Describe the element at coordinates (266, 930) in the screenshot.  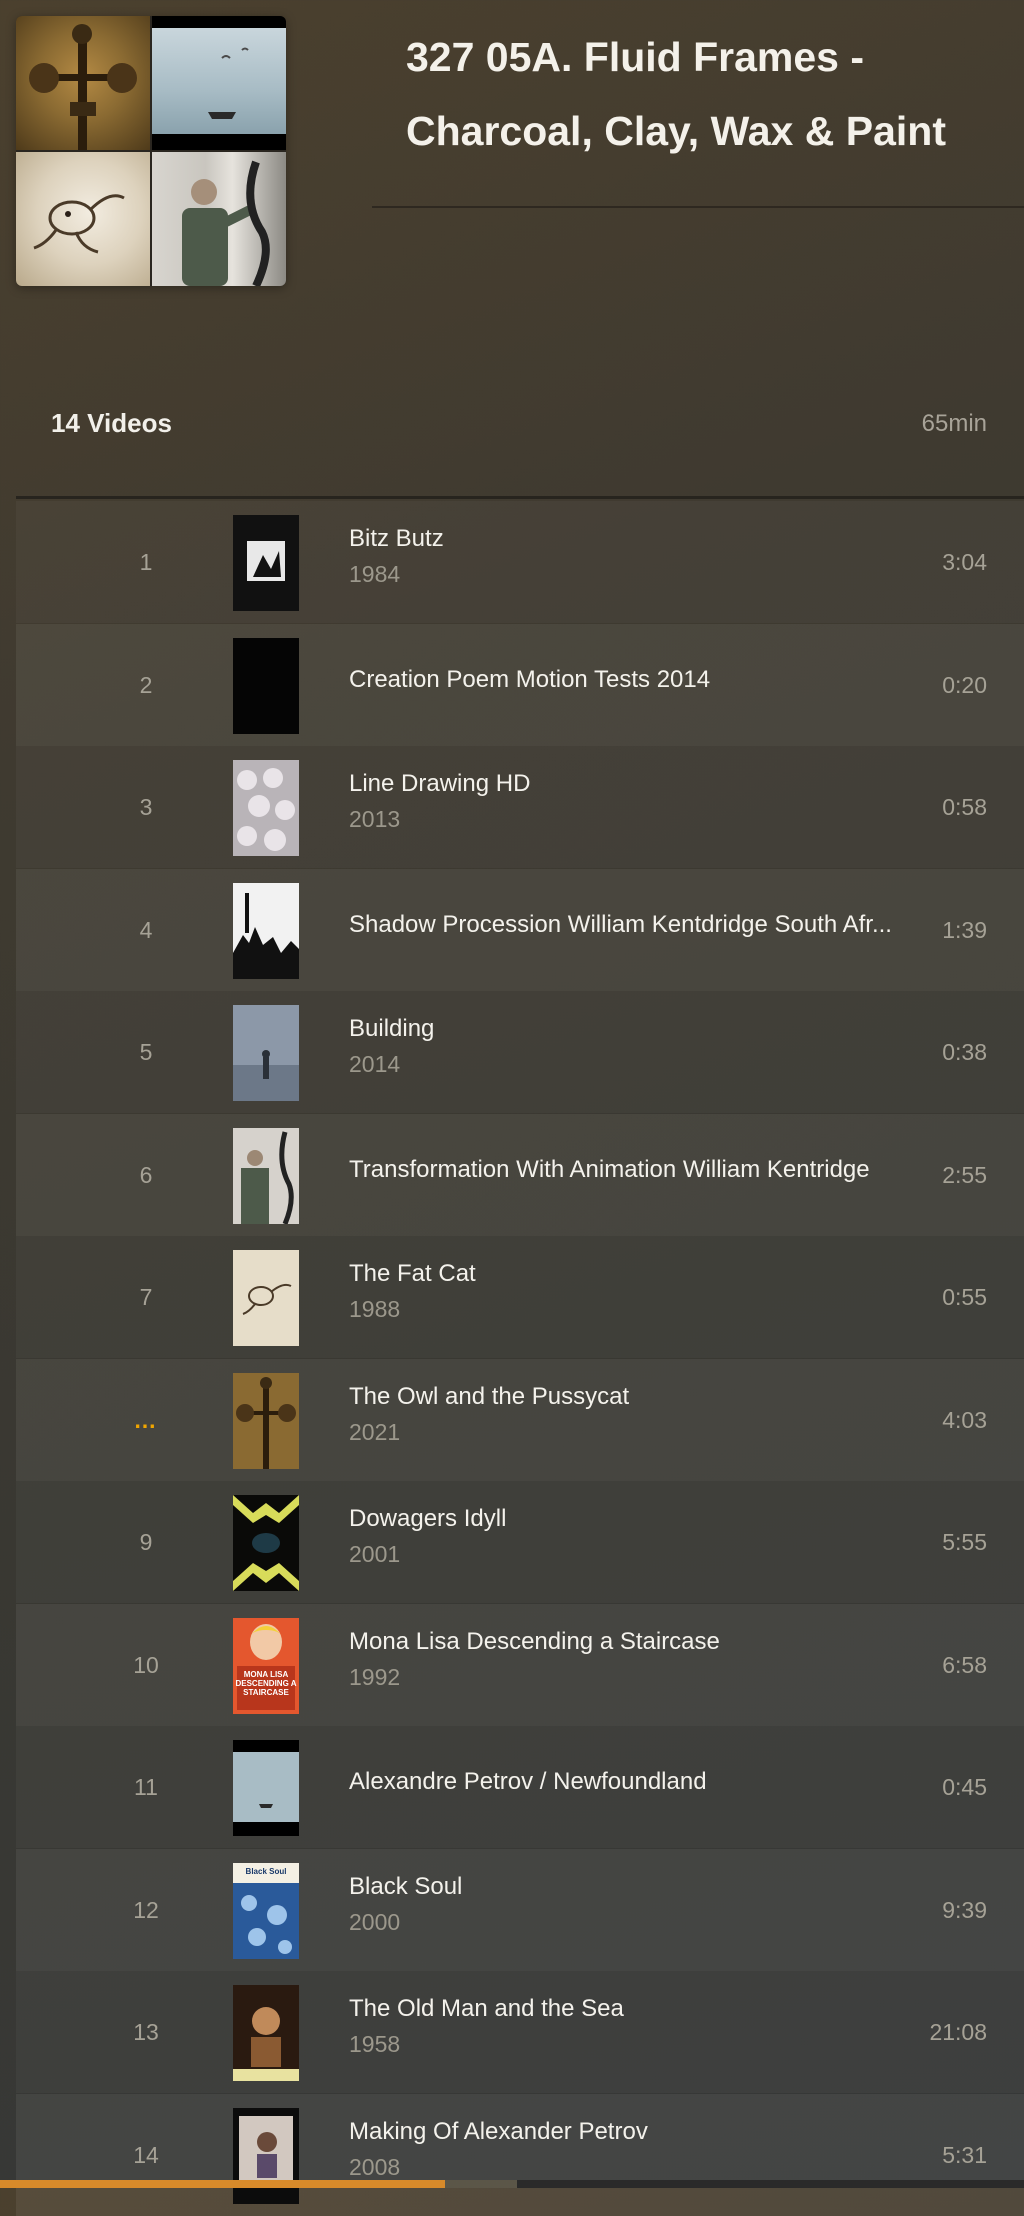
I see `silhouette-frame-thumbnail` at that location.